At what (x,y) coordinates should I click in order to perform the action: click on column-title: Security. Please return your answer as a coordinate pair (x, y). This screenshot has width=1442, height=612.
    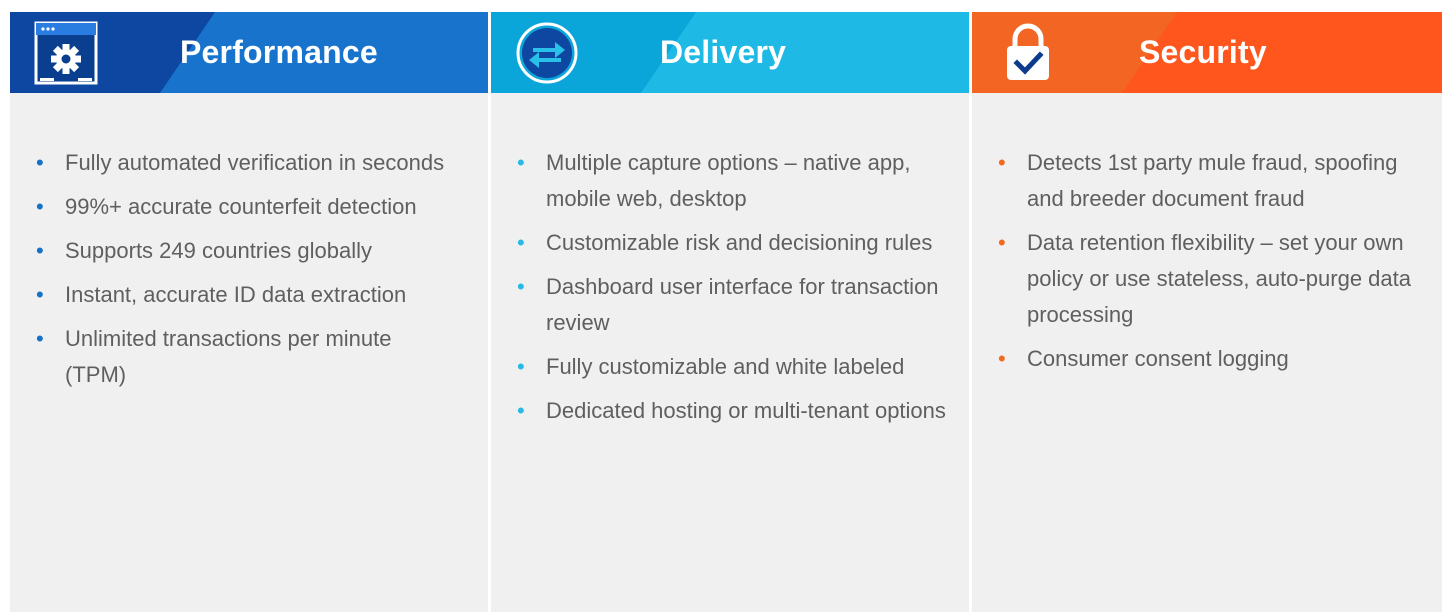
    Looking at the image, I should click on (1203, 52).